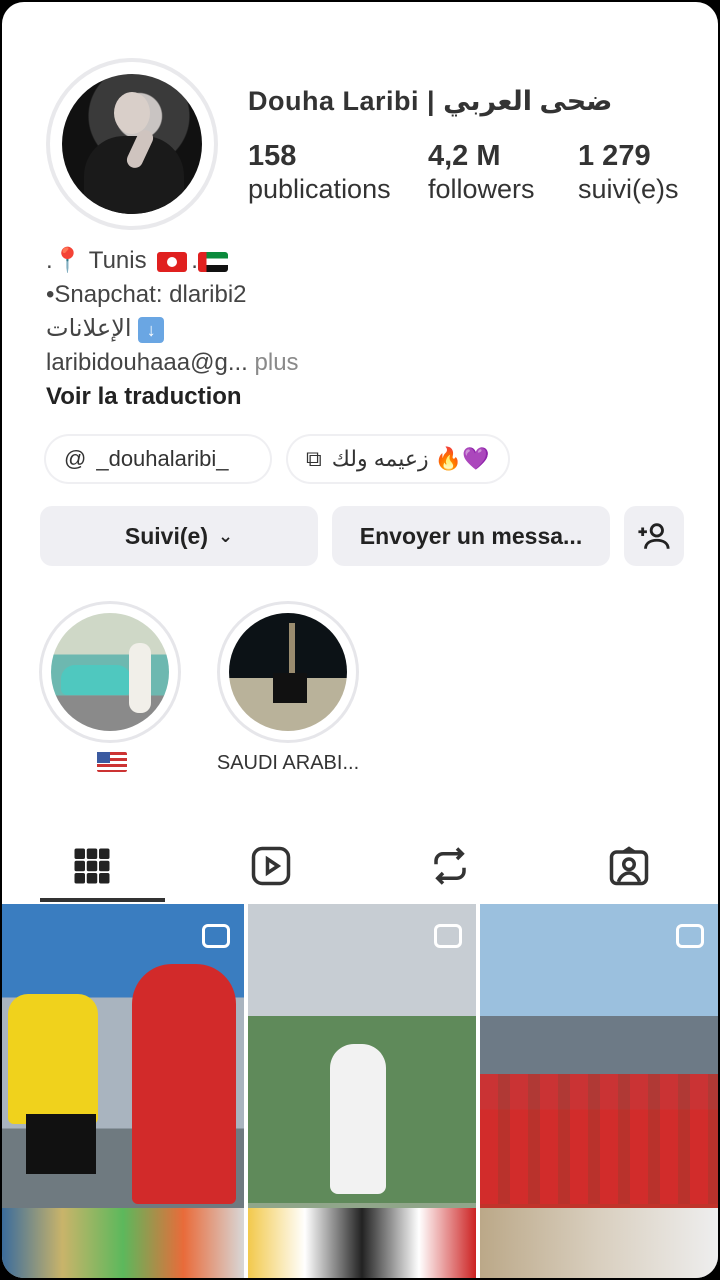 Image resolution: width=720 pixels, height=1280 pixels. What do you see at coordinates (151, 329) in the screenshot?
I see `down-arrow-icon: ↓` at bounding box center [151, 329].